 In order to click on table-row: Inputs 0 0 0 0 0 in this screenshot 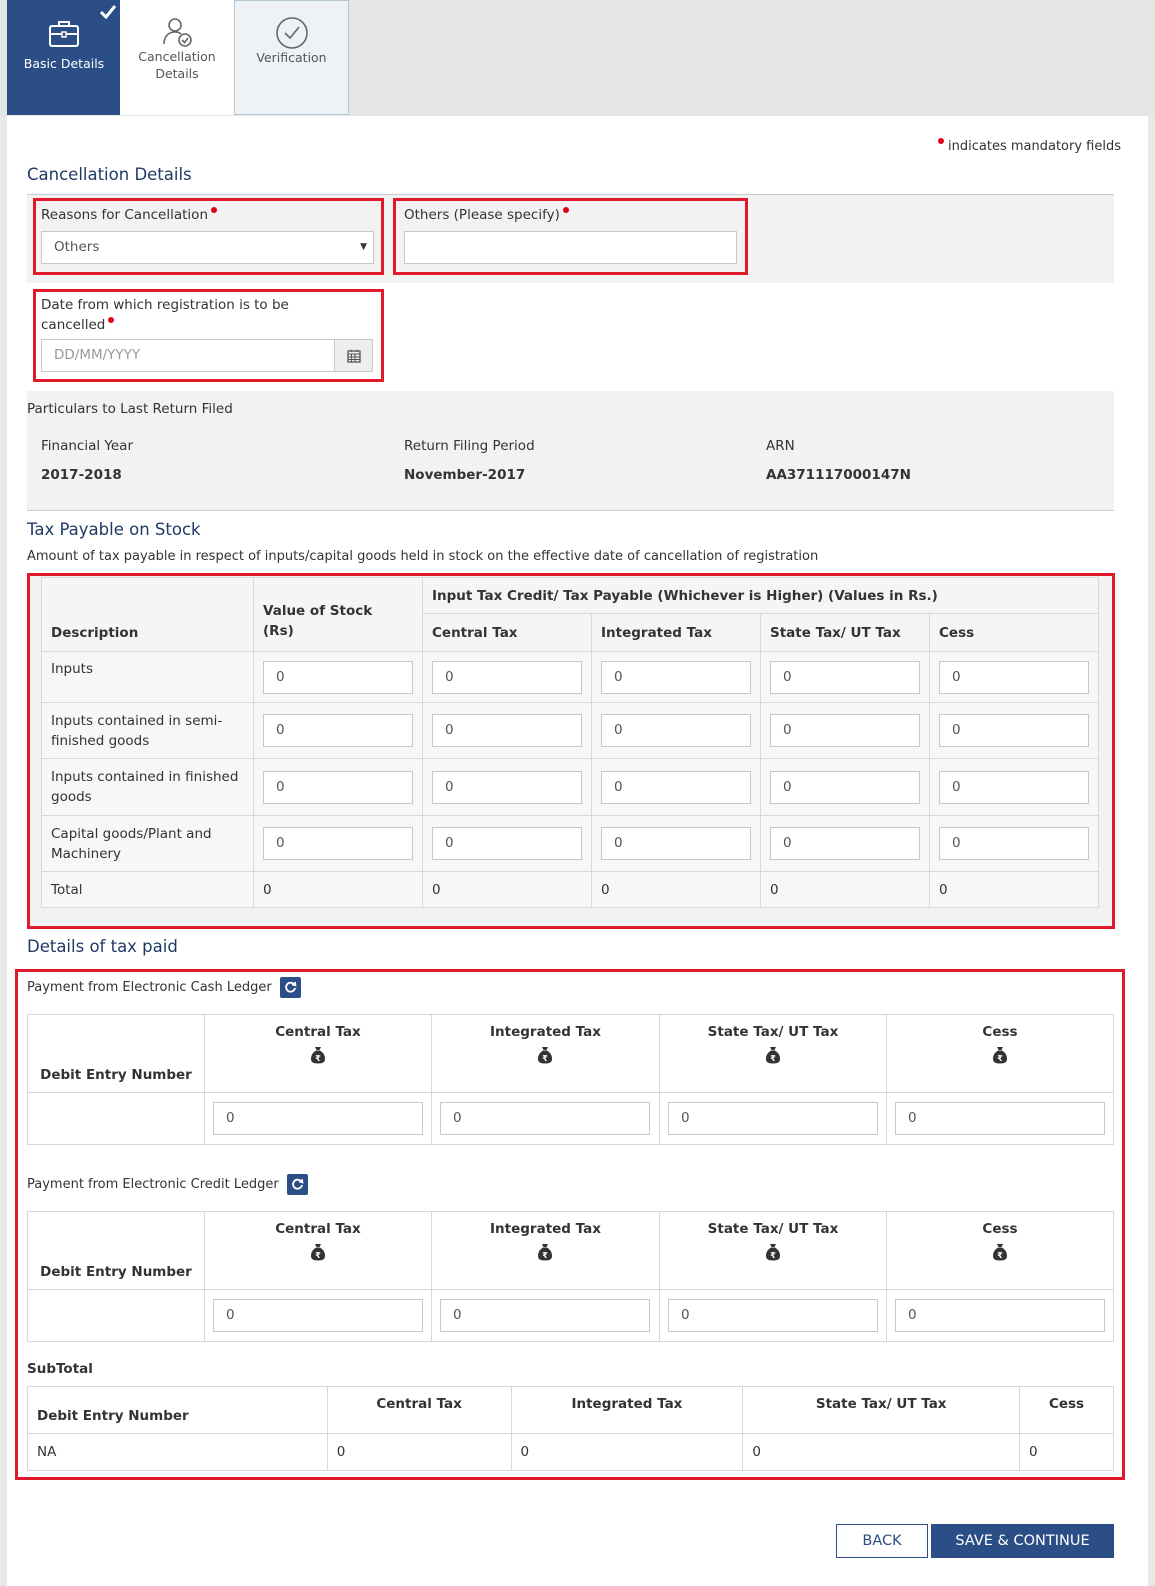, I will do `click(570, 677)`.